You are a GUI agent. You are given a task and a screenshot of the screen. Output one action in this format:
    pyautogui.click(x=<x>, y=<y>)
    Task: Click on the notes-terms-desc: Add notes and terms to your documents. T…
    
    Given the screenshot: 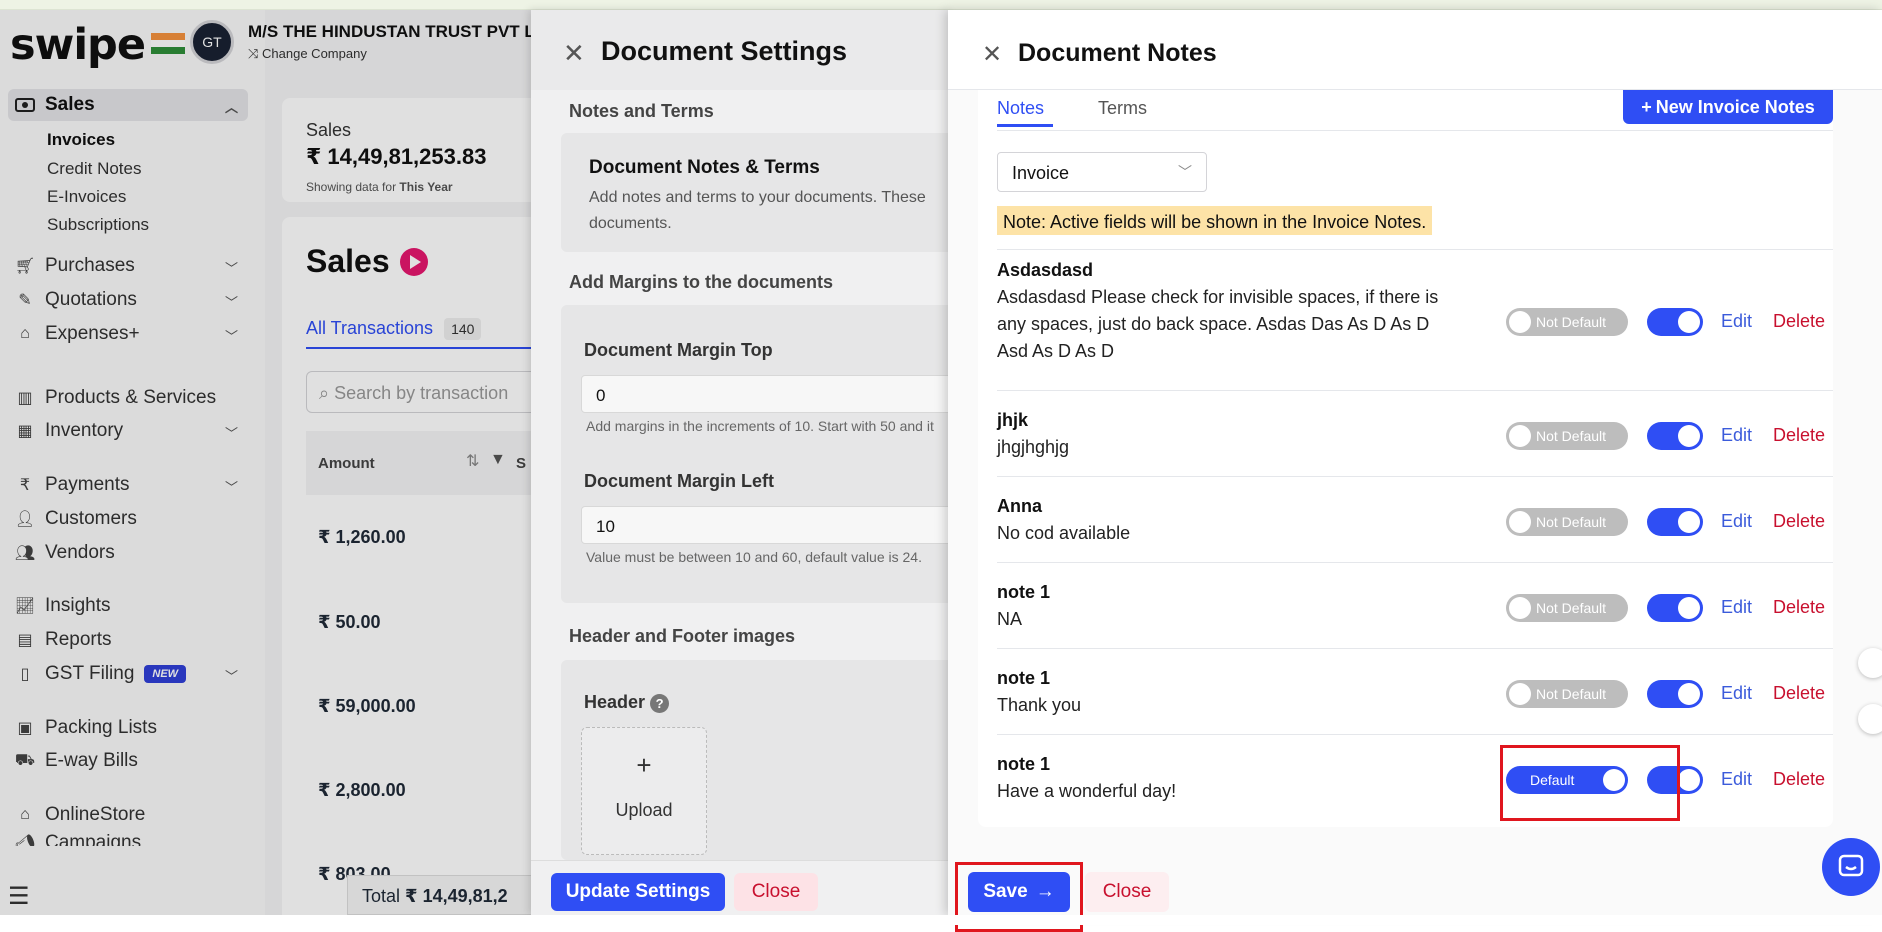 What is the action you would take?
    pyautogui.click(x=757, y=211)
    